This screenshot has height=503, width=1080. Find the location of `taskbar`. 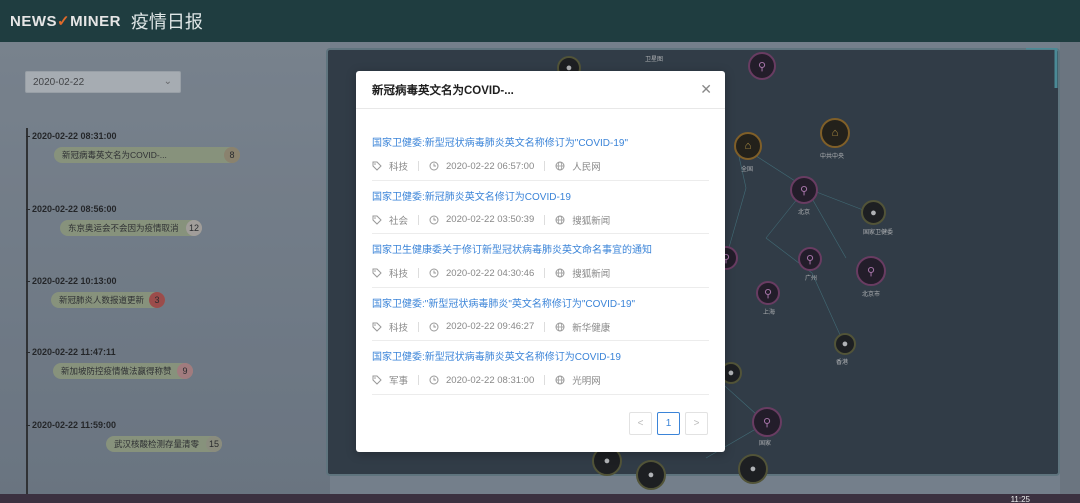

taskbar is located at coordinates (540, 498).